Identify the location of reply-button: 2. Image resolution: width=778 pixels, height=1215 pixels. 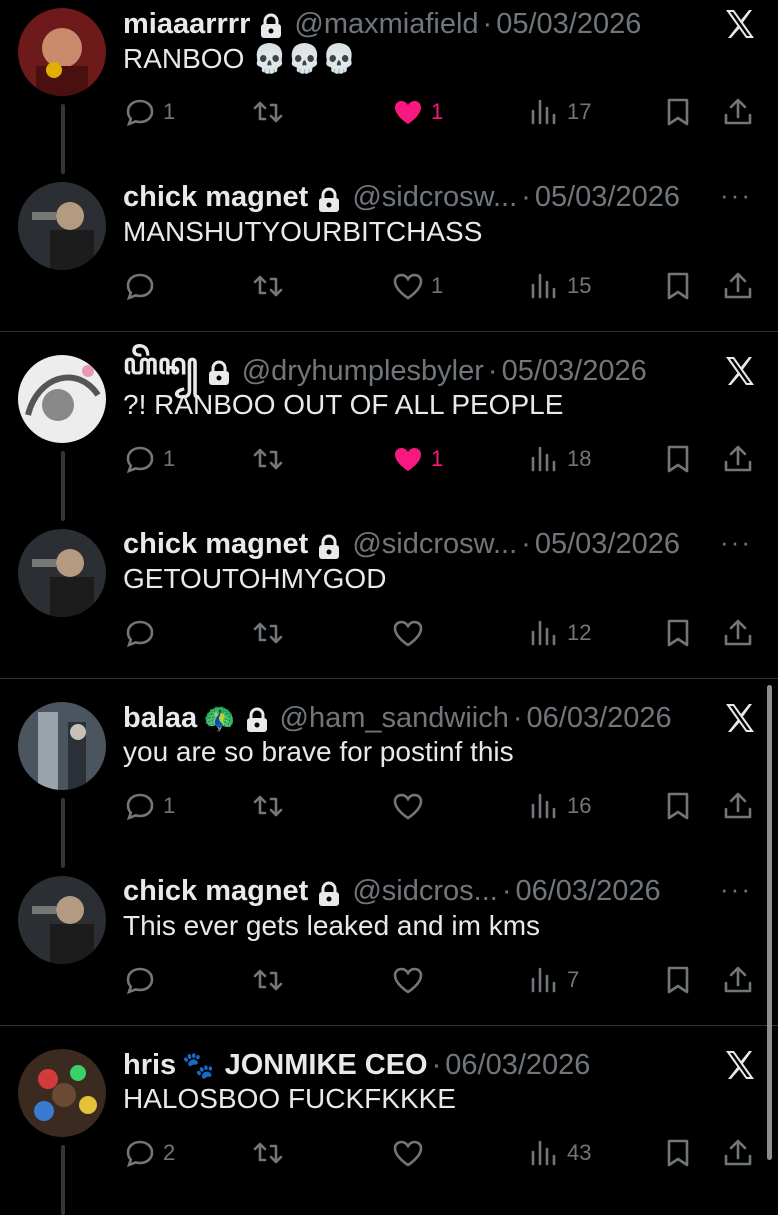
(149, 1153).